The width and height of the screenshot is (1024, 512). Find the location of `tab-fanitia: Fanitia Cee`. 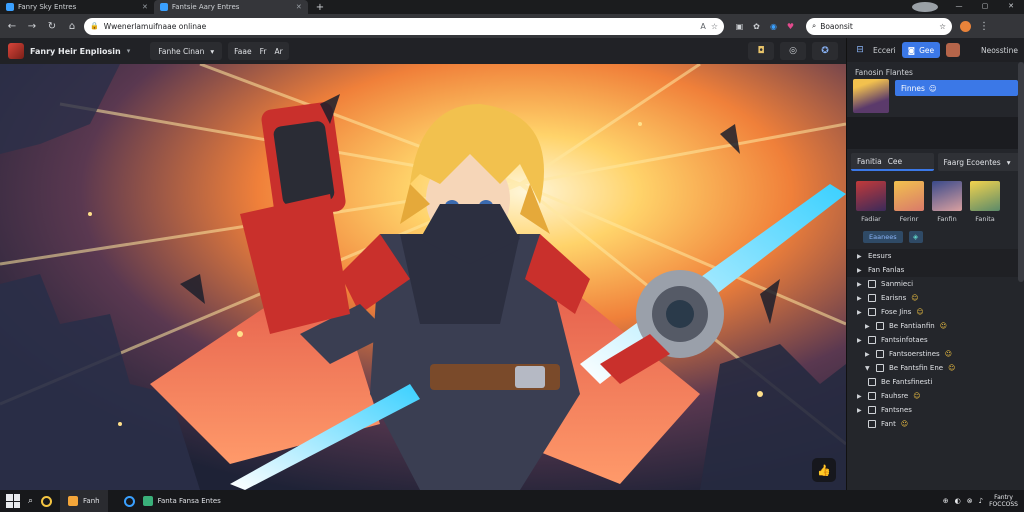

tab-fanitia: Fanitia Cee is located at coordinates (892, 162).